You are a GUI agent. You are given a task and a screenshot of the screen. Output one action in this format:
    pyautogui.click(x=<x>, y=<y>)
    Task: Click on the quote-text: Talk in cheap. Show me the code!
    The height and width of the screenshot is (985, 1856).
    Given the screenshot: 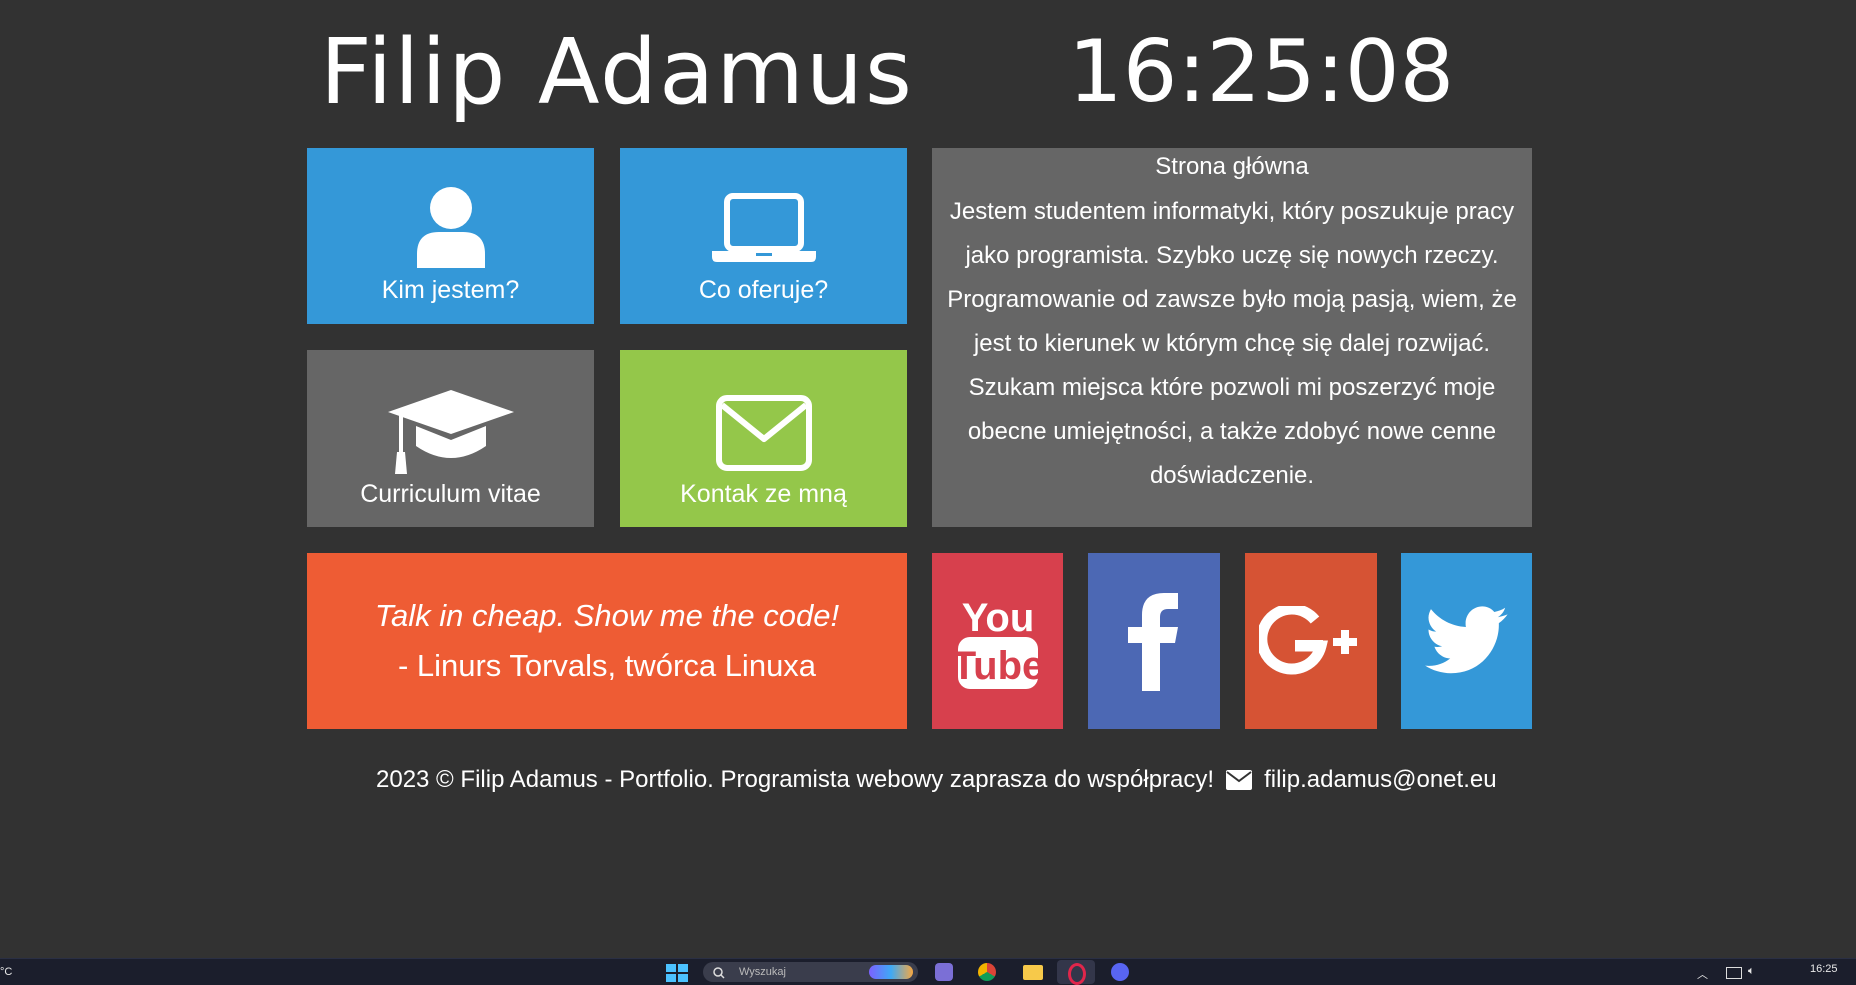 What is the action you would take?
    pyautogui.click(x=607, y=615)
    